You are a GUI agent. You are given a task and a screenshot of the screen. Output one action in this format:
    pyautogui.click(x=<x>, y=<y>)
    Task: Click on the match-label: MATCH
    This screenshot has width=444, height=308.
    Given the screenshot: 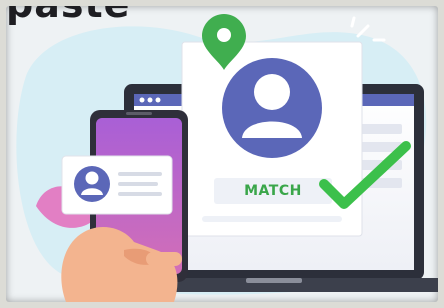 What is the action you would take?
    pyautogui.click(x=273, y=191)
    